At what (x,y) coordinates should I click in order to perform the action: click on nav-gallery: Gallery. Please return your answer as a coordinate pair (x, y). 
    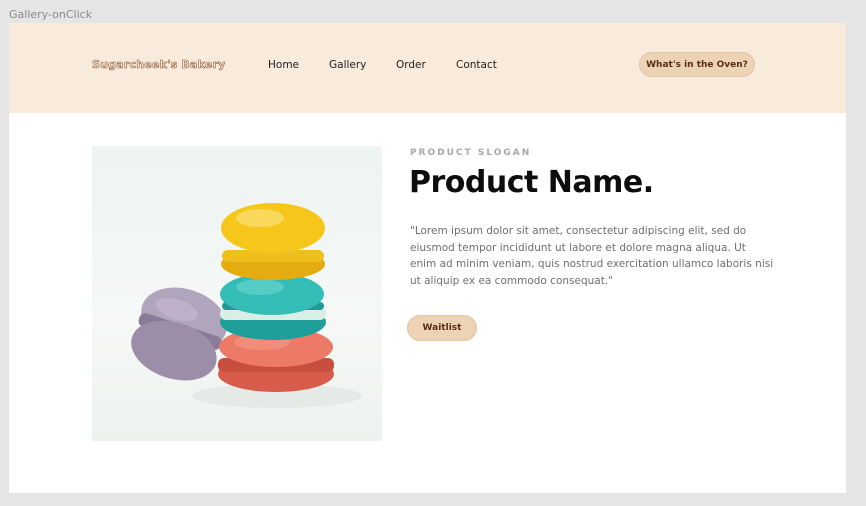
    Looking at the image, I should click on (347, 65).